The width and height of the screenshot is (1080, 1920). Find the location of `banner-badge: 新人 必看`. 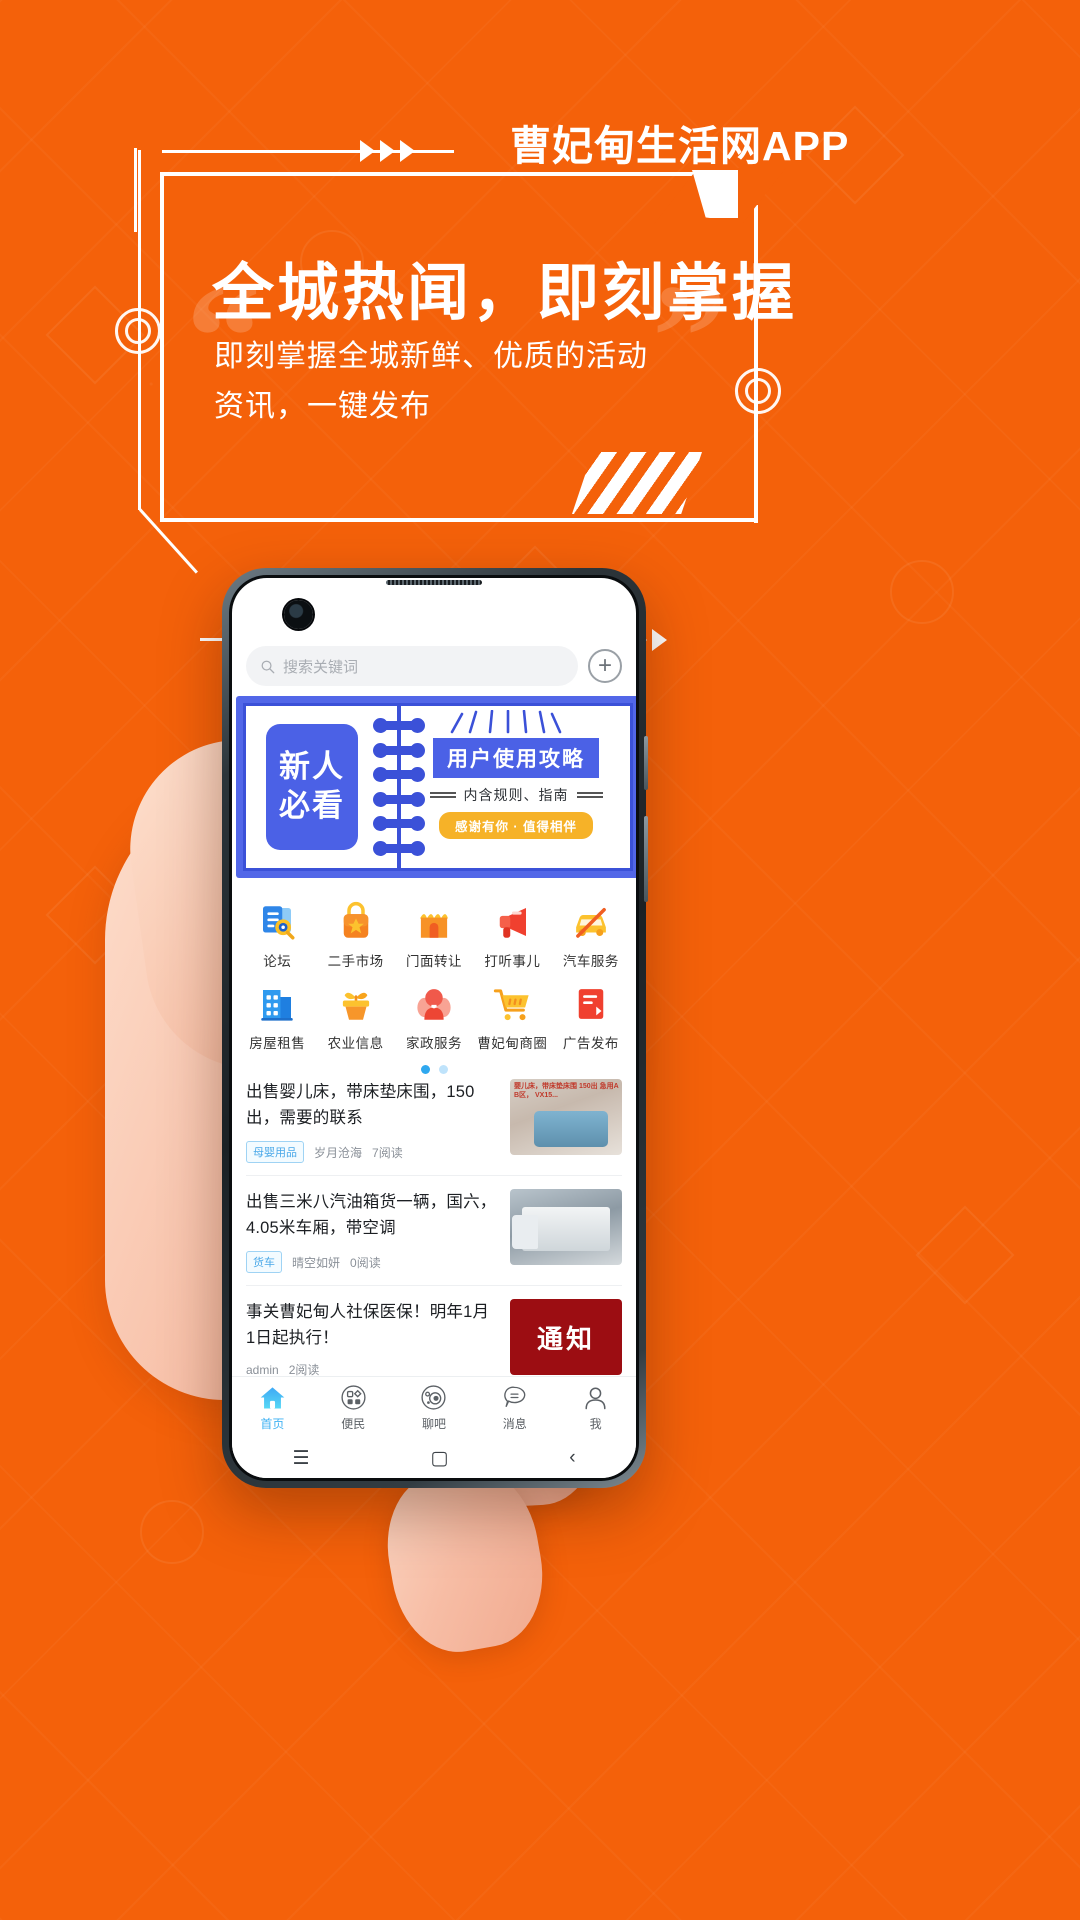

banner-badge: 新人 必看 is located at coordinates (312, 787).